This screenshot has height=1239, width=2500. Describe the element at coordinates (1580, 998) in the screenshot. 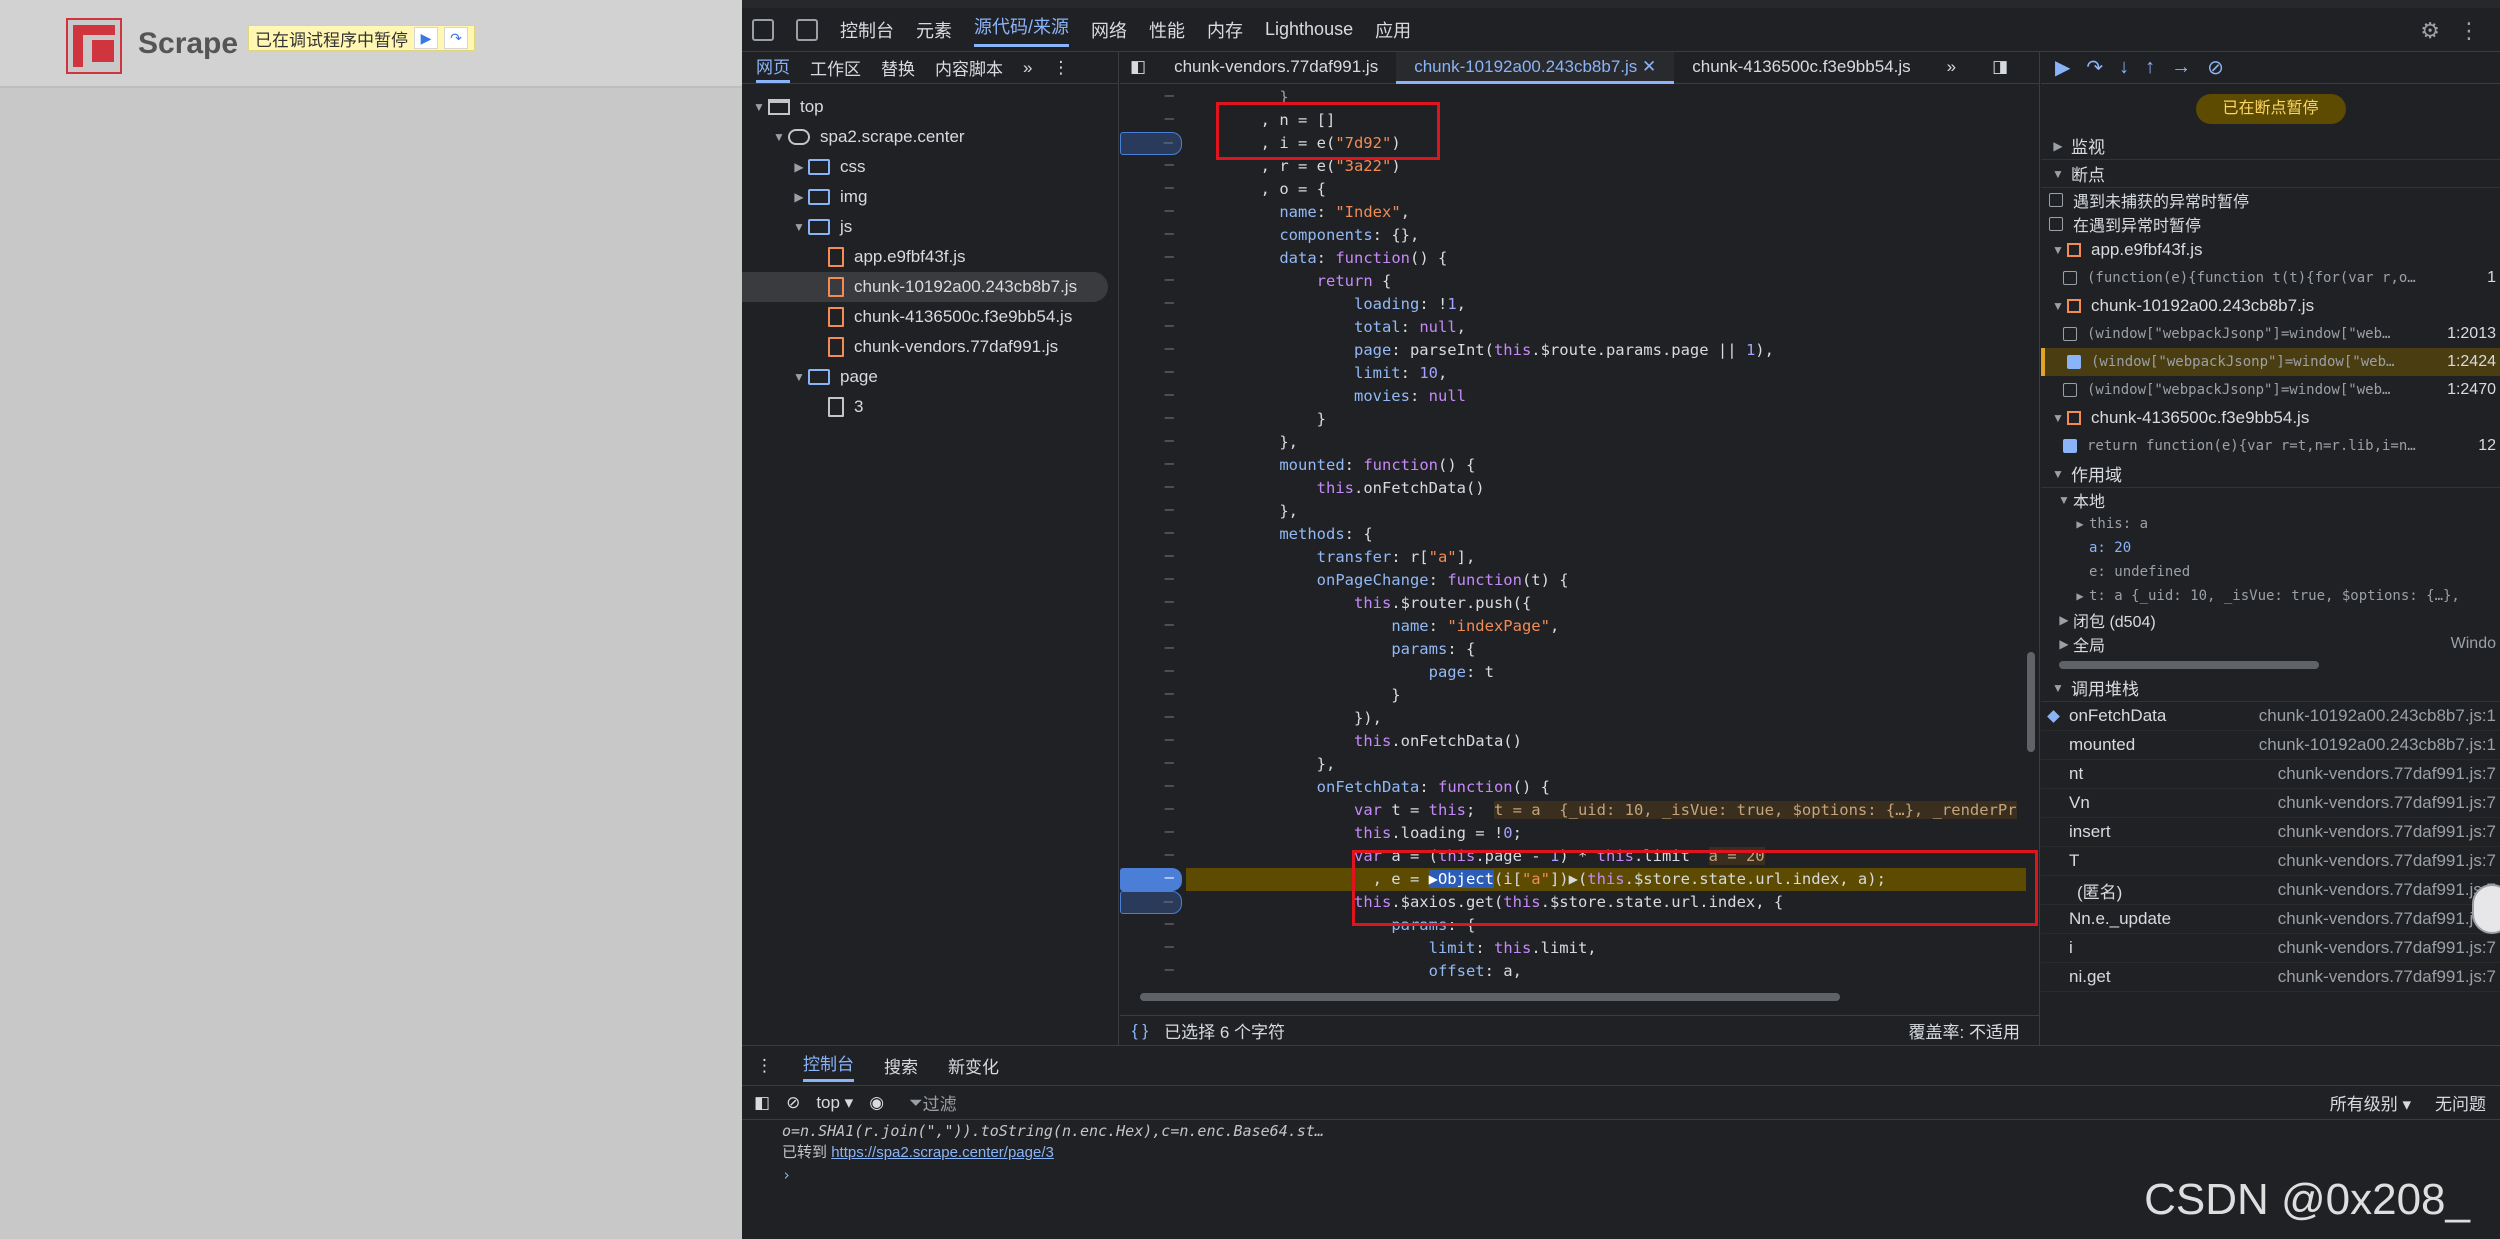

I see `horizontal-scrollbar` at that location.